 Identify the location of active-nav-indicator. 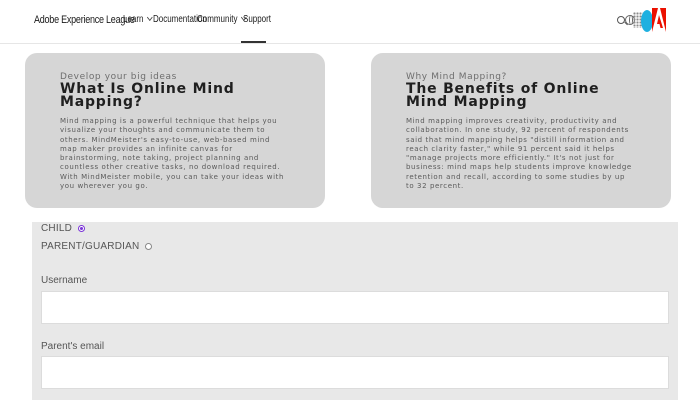
(253, 42).